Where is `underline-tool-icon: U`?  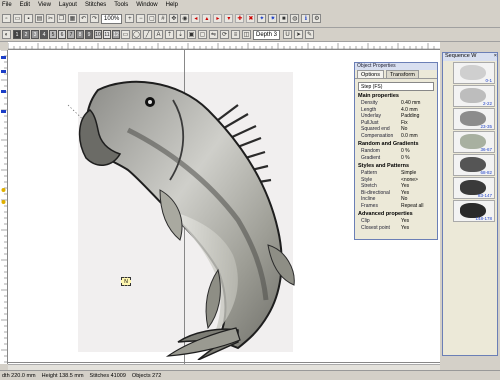 underline-tool-icon: U is located at coordinates (288, 34).